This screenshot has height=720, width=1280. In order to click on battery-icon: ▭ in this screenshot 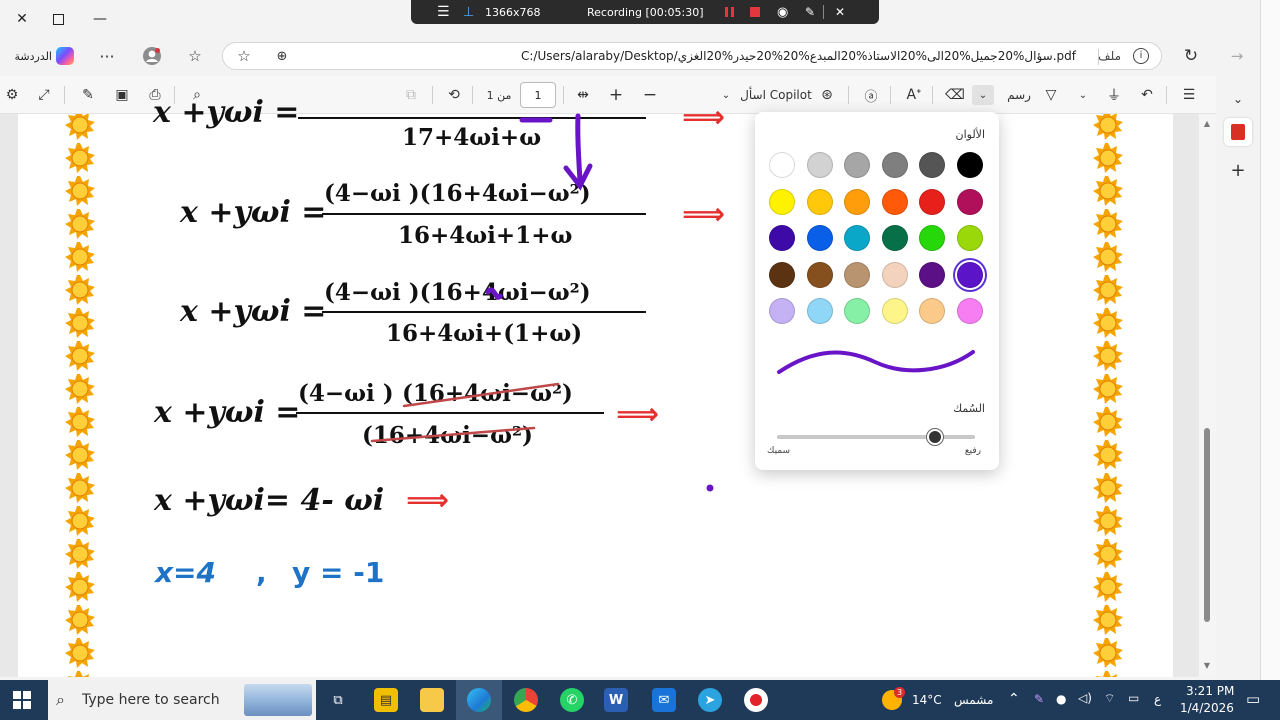, I will do `click(1133, 698)`.